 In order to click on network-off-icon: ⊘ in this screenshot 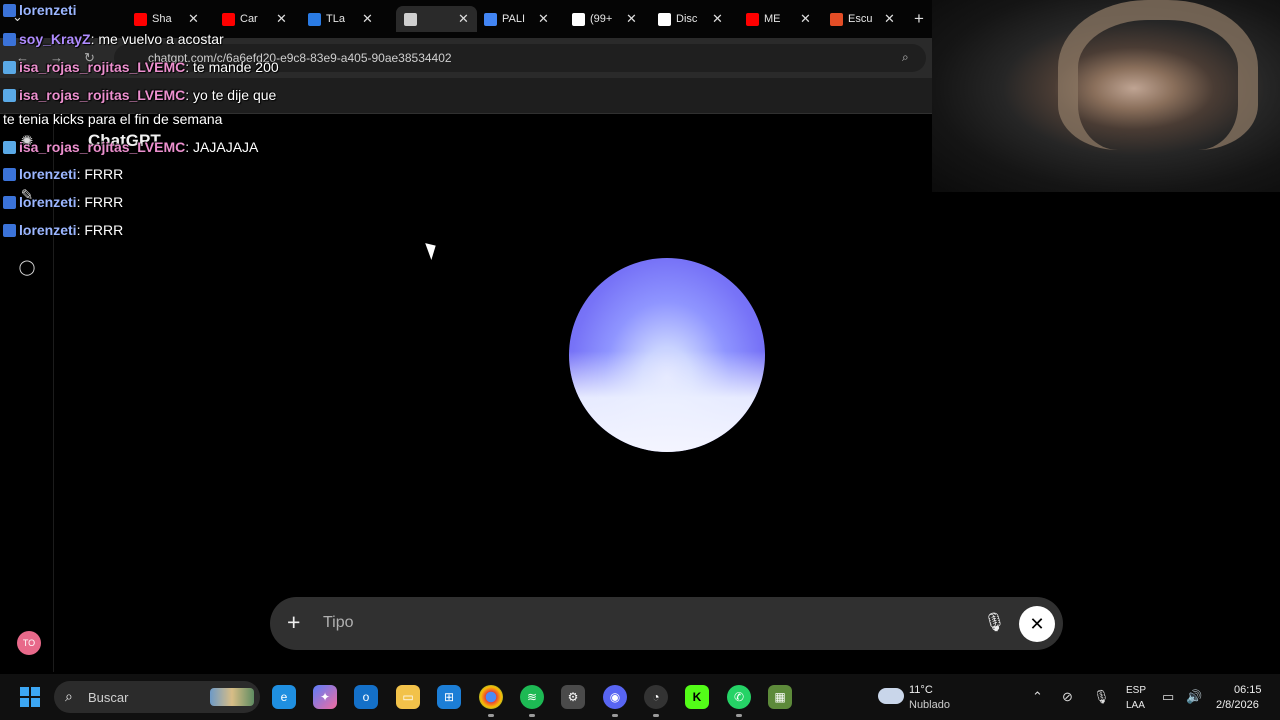, I will do `click(1067, 697)`.